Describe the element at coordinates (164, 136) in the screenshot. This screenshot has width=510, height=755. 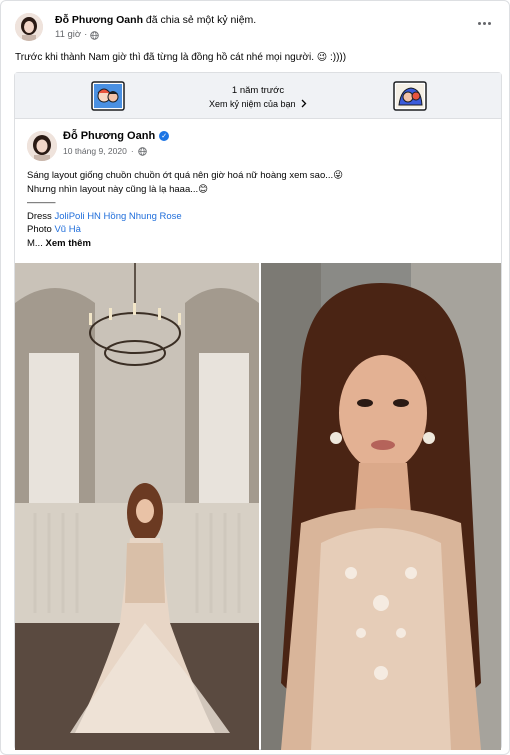
I see `verified-icon: ✓` at that location.